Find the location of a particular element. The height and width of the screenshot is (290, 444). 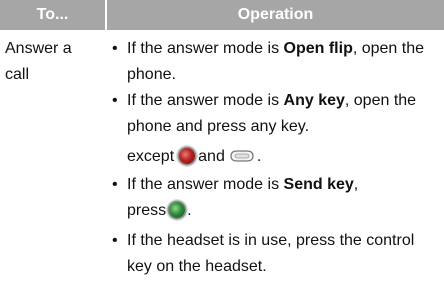

send-key-icon is located at coordinates (177, 210).